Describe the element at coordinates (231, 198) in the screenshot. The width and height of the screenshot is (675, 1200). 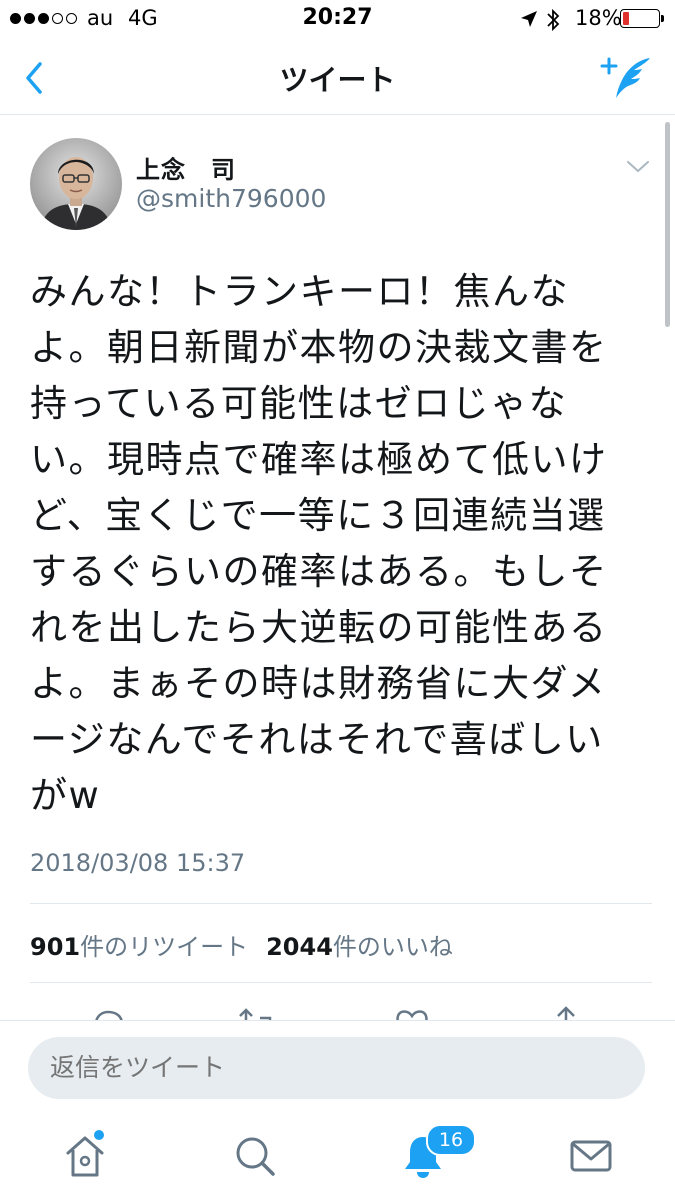
I see `author-handle: @smith796000` at that location.